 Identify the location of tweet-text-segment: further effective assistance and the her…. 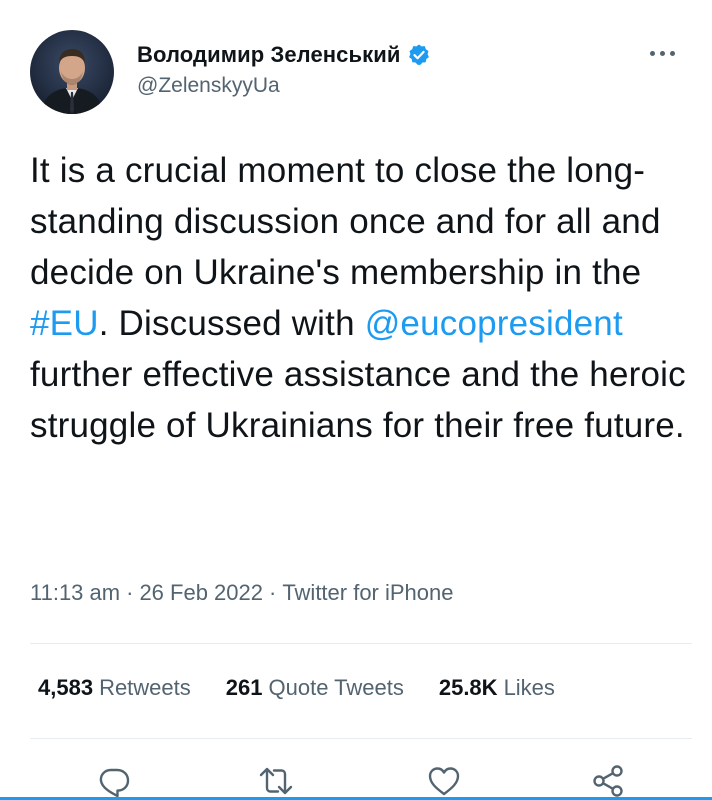
(358, 400).